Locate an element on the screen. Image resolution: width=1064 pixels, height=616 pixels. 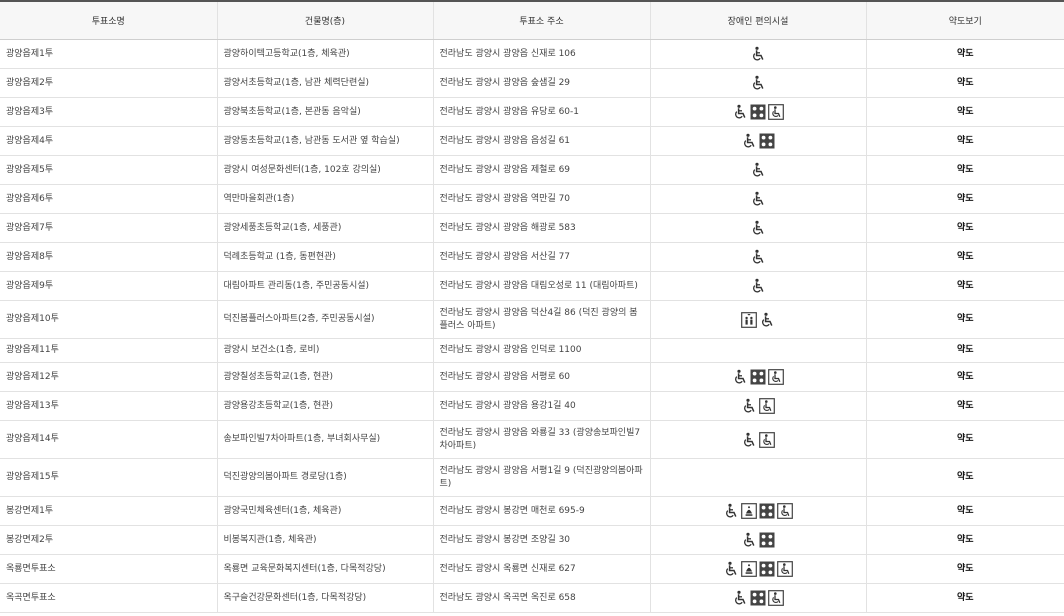
table-row: 광양읍제6투 역만마을회관(1층) 전라남도 광양시 광양읍 역만길 70 약도 is located at coordinates (532, 199).